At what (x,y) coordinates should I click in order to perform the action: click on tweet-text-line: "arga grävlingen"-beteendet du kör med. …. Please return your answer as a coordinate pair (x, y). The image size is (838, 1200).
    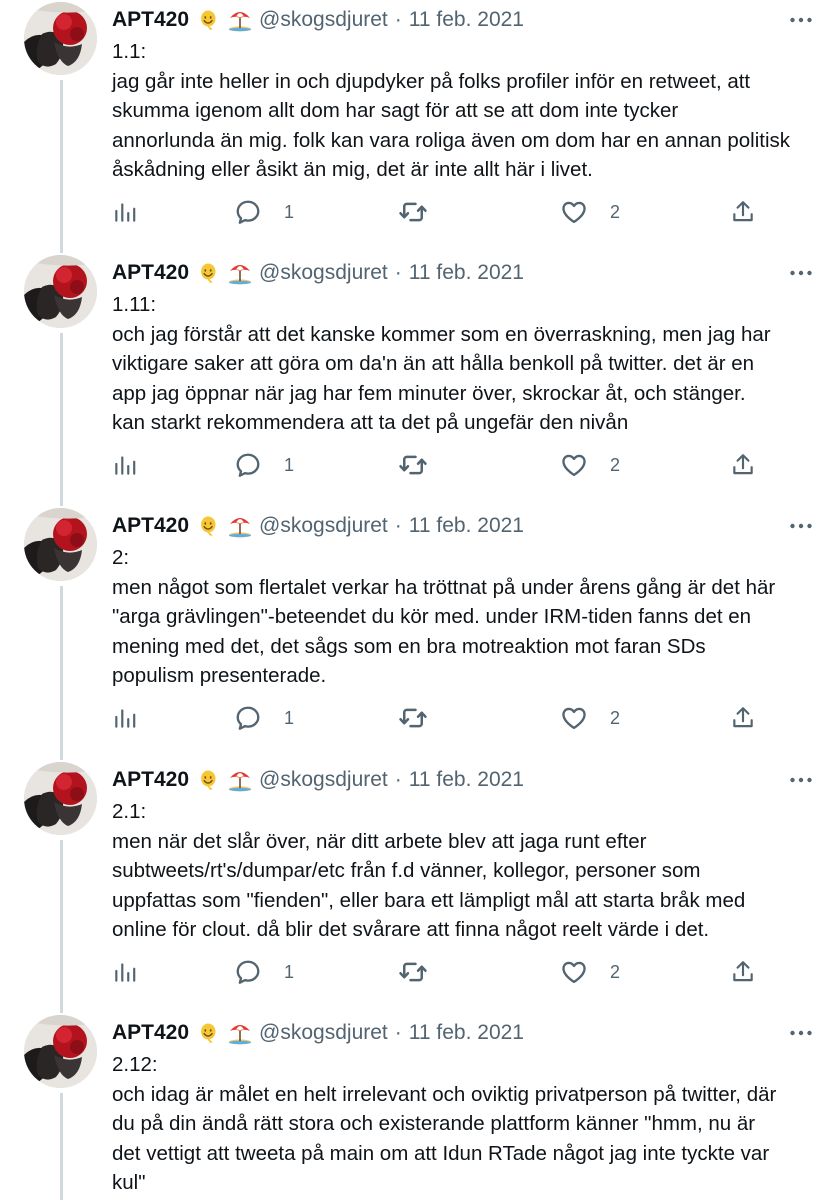
    Looking at the image, I should click on (432, 617).